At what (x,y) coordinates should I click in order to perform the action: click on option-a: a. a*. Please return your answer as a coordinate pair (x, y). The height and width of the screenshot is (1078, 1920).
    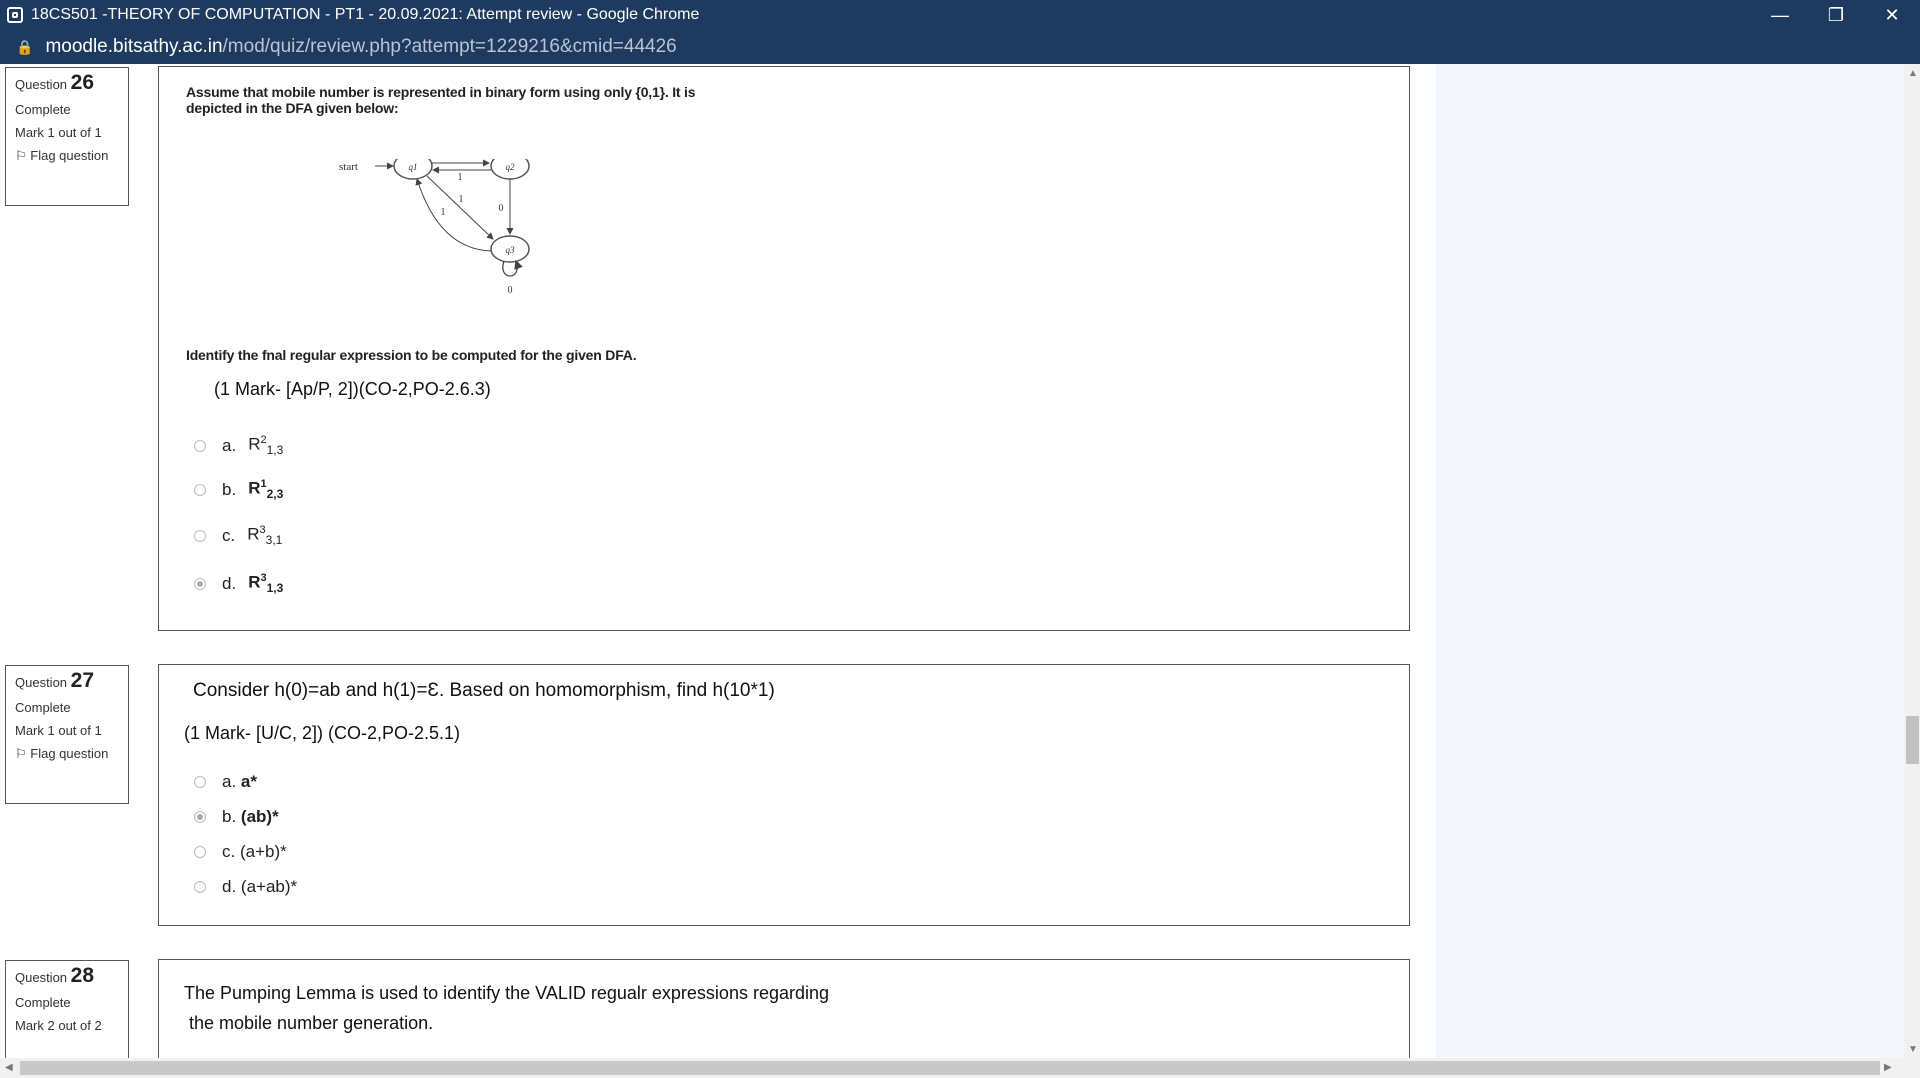
    Looking at the image, I should click on (225, 782).